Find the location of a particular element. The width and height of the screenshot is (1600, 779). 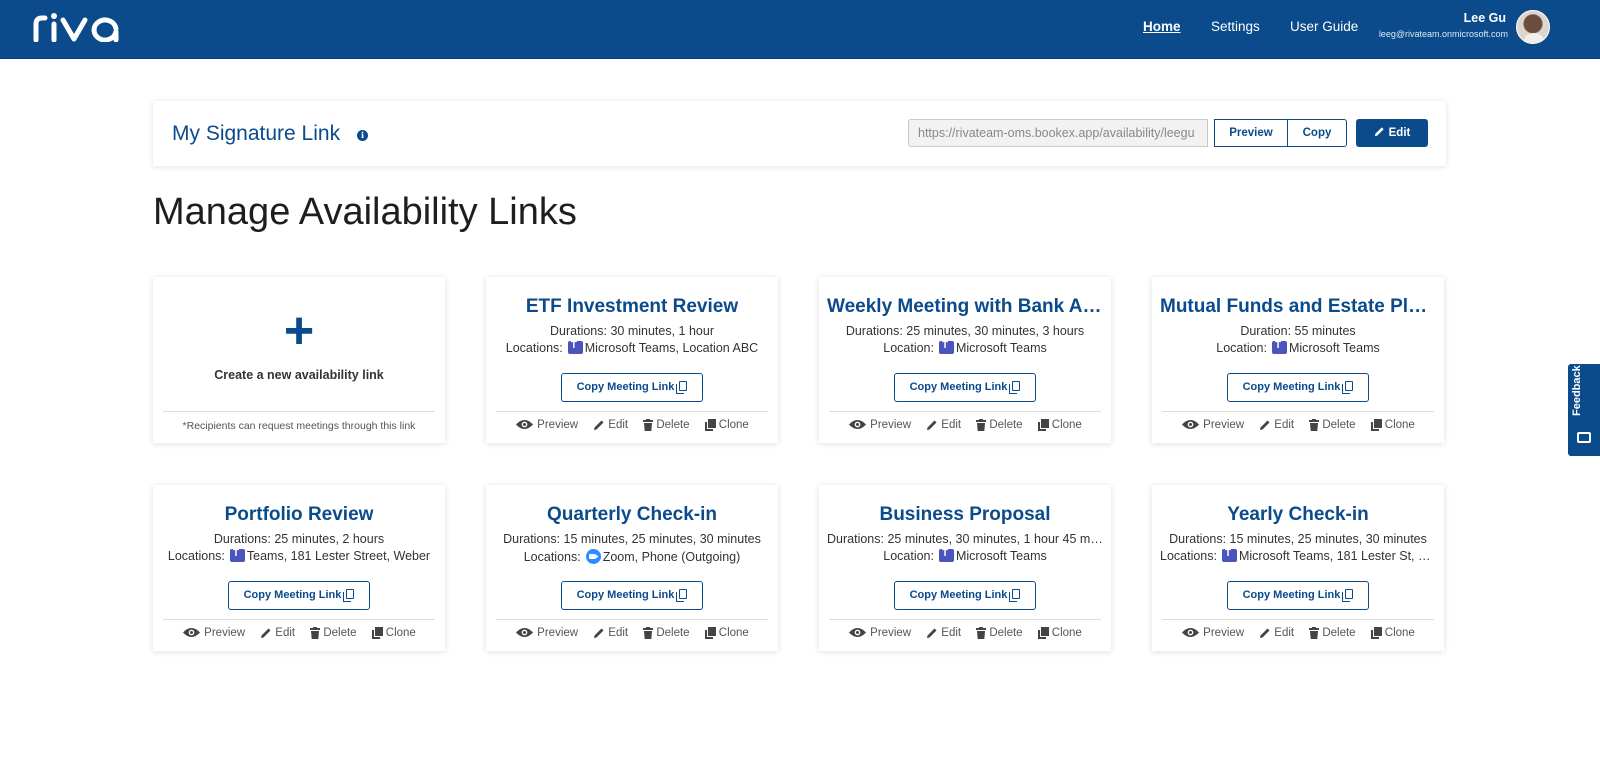

plus-icon: + is located at coordinates (299, 331).